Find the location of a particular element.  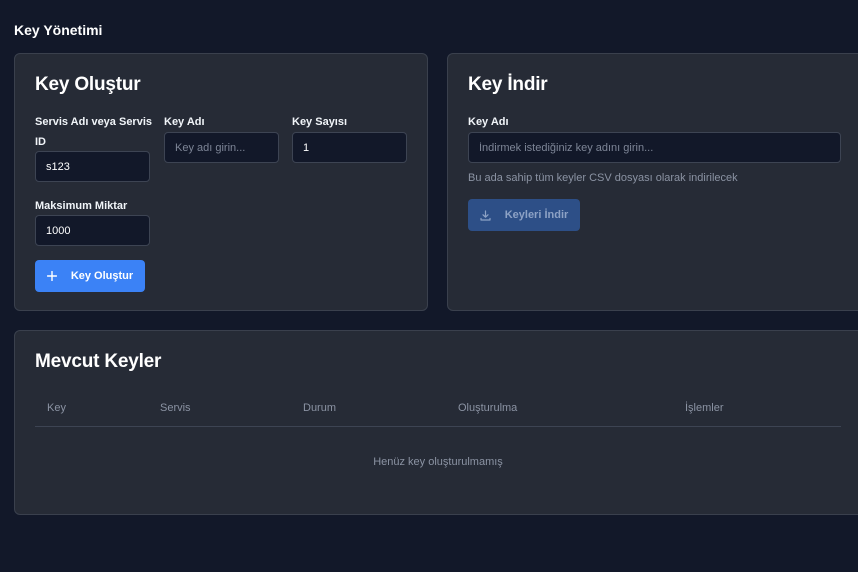

max-amount-label: Maksimum Miktar is located at coordinates (81, 206).